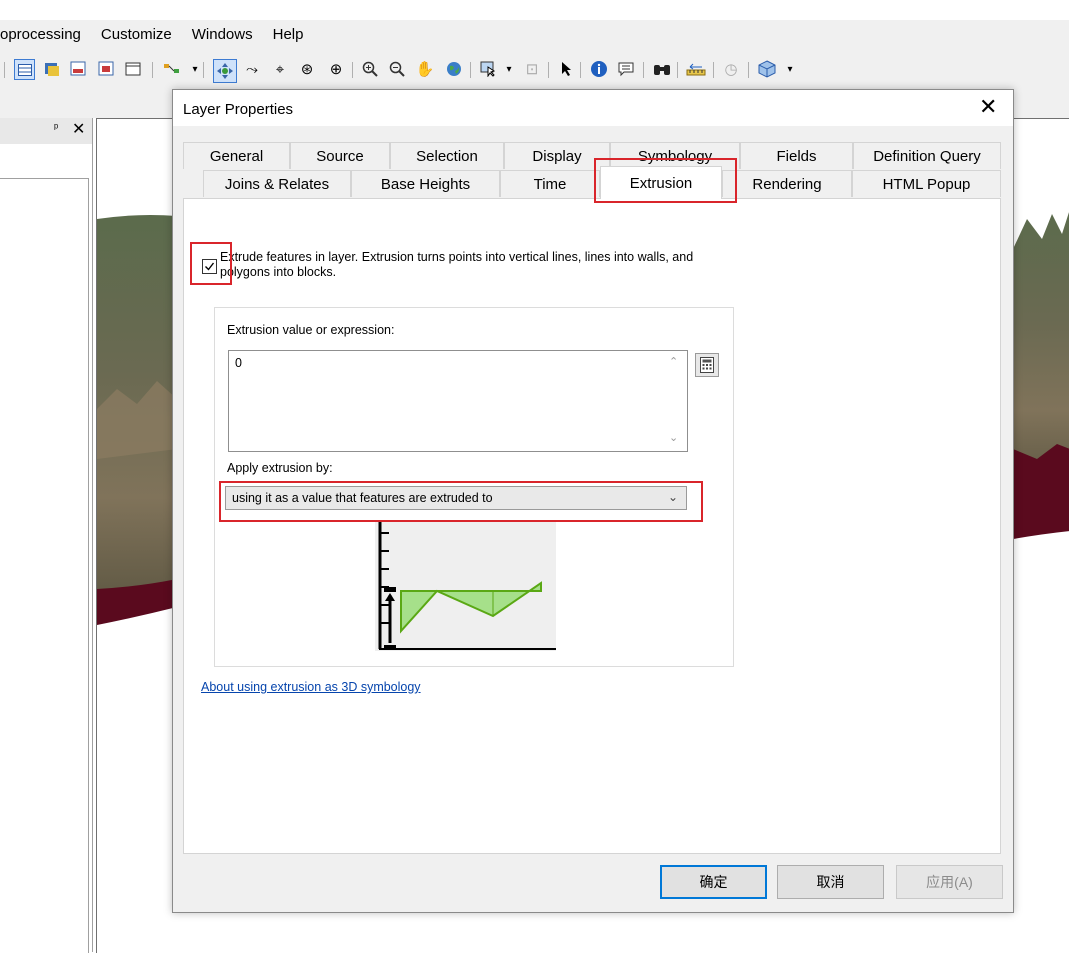 This screenshot has width=1069, height=953. I want to click on expression-label: Extrusion value or expression:, so click(311, 330).